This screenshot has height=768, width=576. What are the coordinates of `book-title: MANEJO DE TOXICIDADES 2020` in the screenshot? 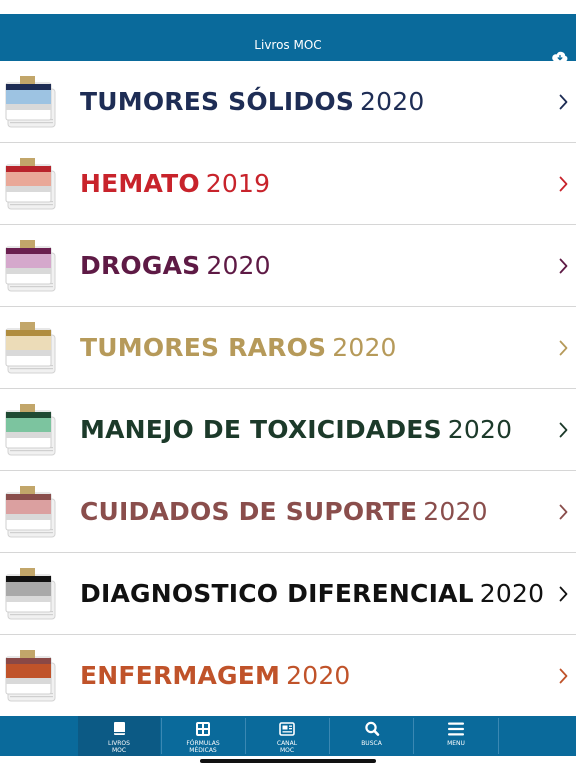 It's located at (296, 430).